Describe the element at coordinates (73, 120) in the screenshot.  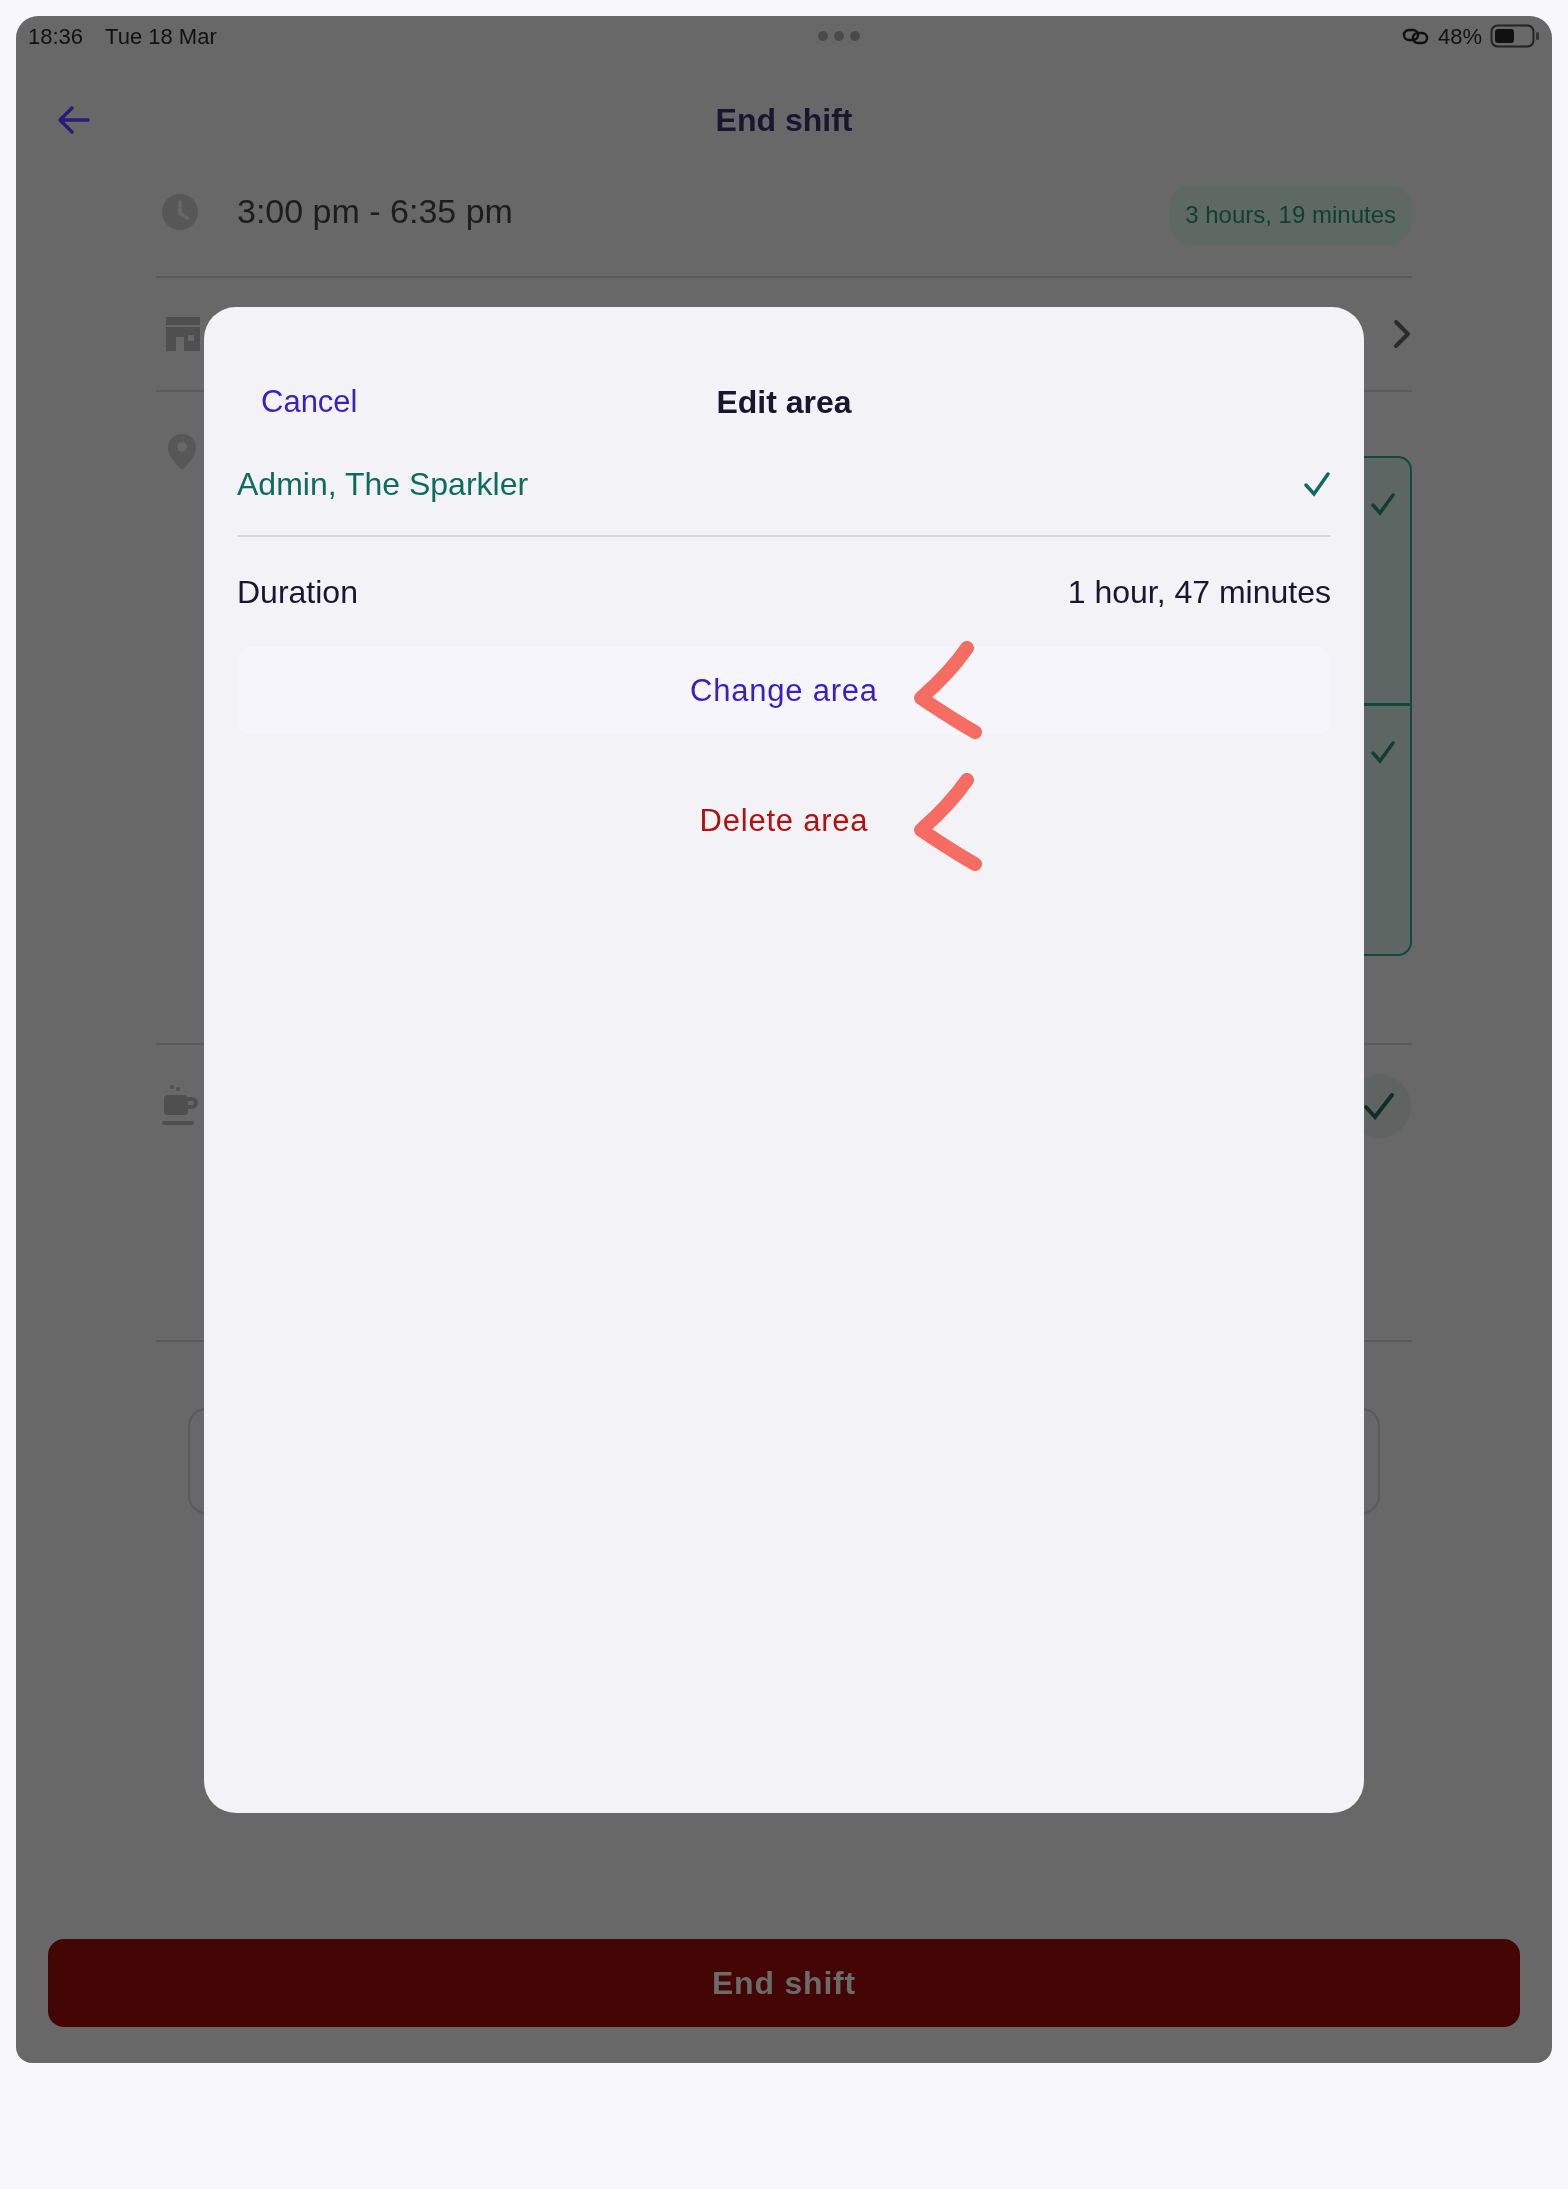
I see `back-arrow-icon` at that location.